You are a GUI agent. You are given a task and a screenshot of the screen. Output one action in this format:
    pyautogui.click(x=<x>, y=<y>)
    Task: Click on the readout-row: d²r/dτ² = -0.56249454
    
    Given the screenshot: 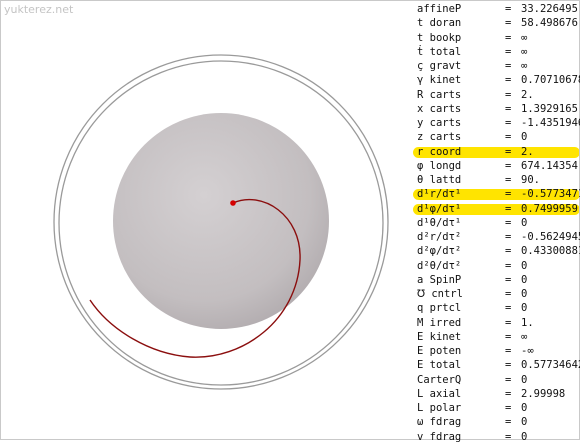 What is the action you would take?
    pyautogui.click(x=496, y=237)
    